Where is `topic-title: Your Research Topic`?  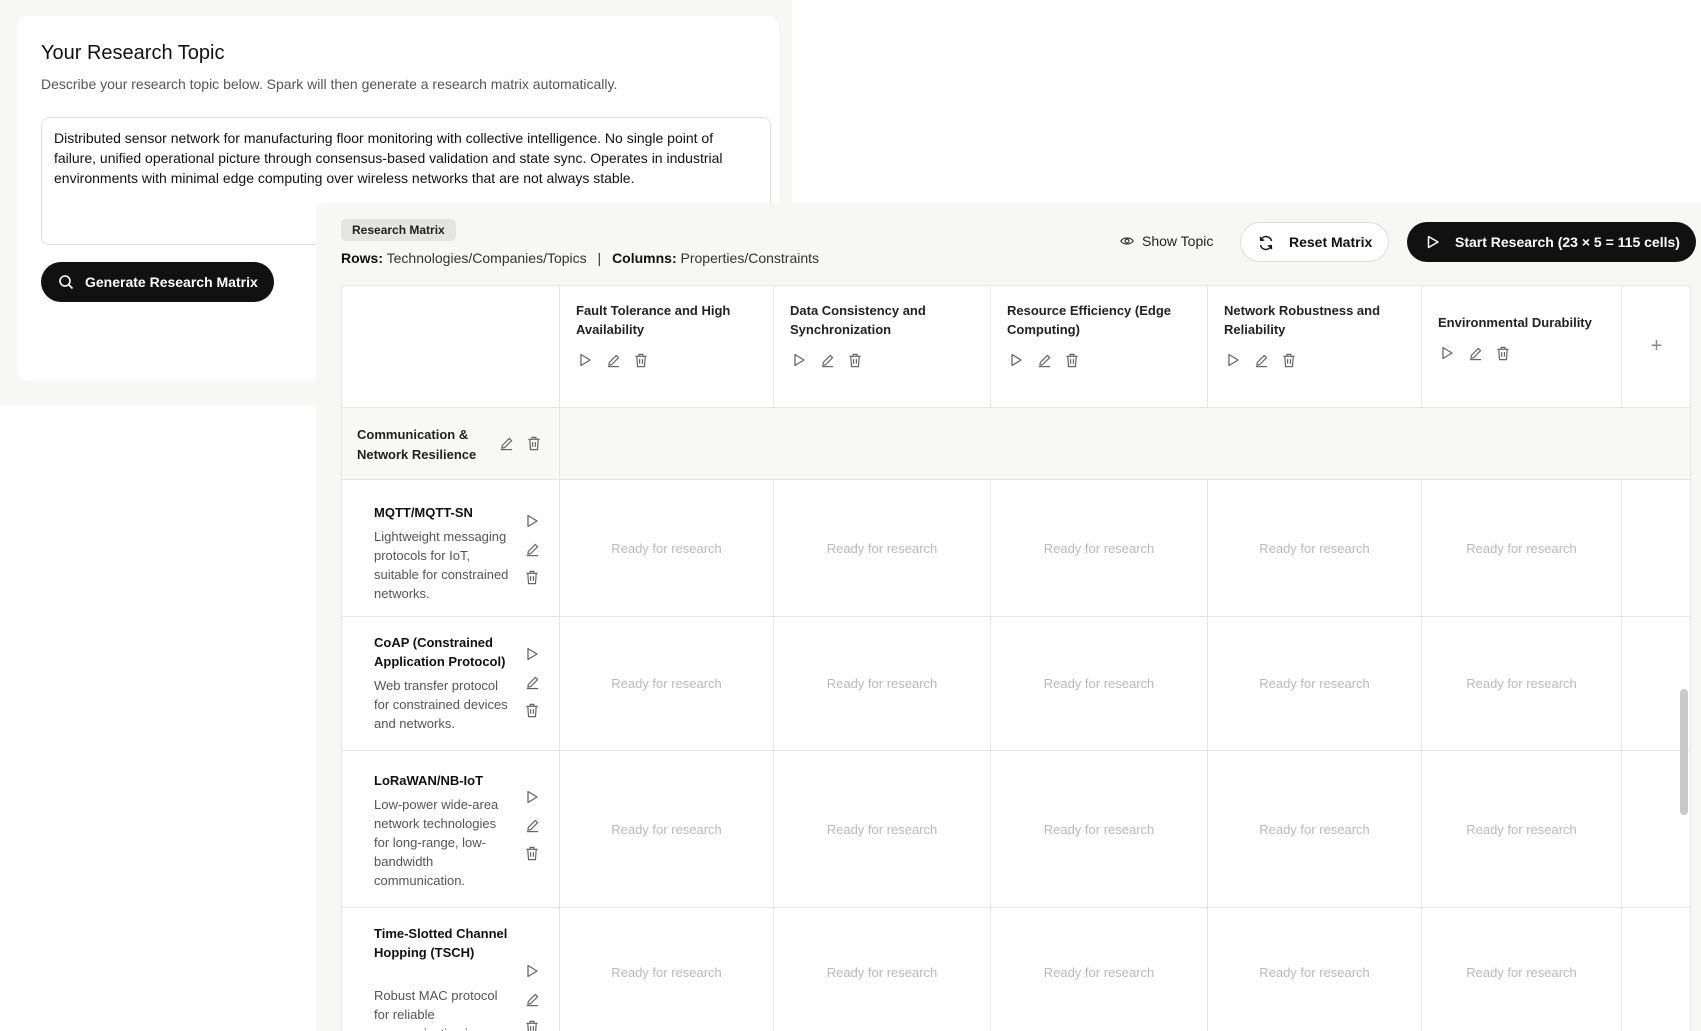
topic-title: Your Research Topic is located at coordinates (133, 53).